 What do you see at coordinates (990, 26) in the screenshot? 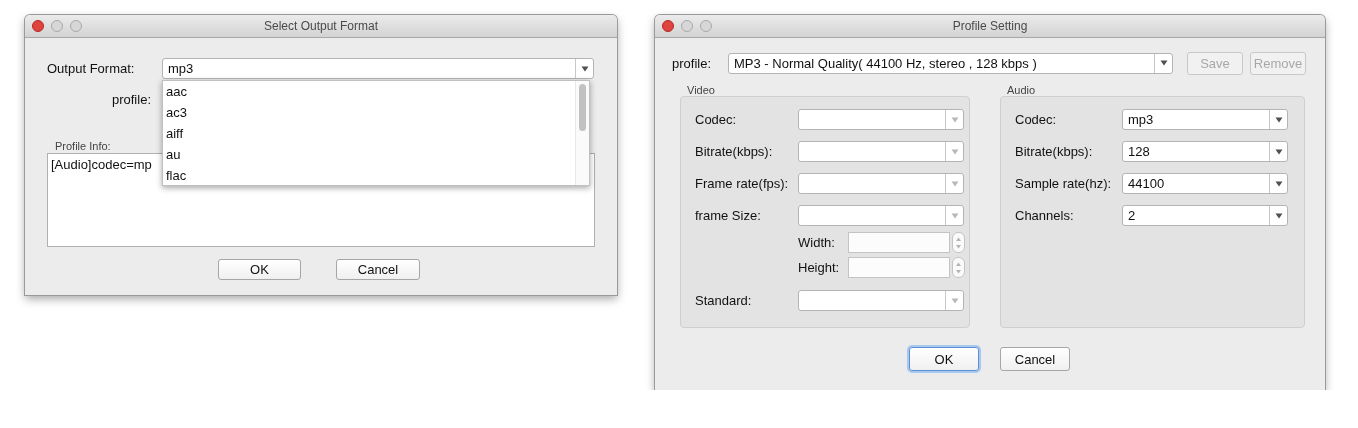
I see `window-title: Profile Setting` at bounding box center [990, 26].